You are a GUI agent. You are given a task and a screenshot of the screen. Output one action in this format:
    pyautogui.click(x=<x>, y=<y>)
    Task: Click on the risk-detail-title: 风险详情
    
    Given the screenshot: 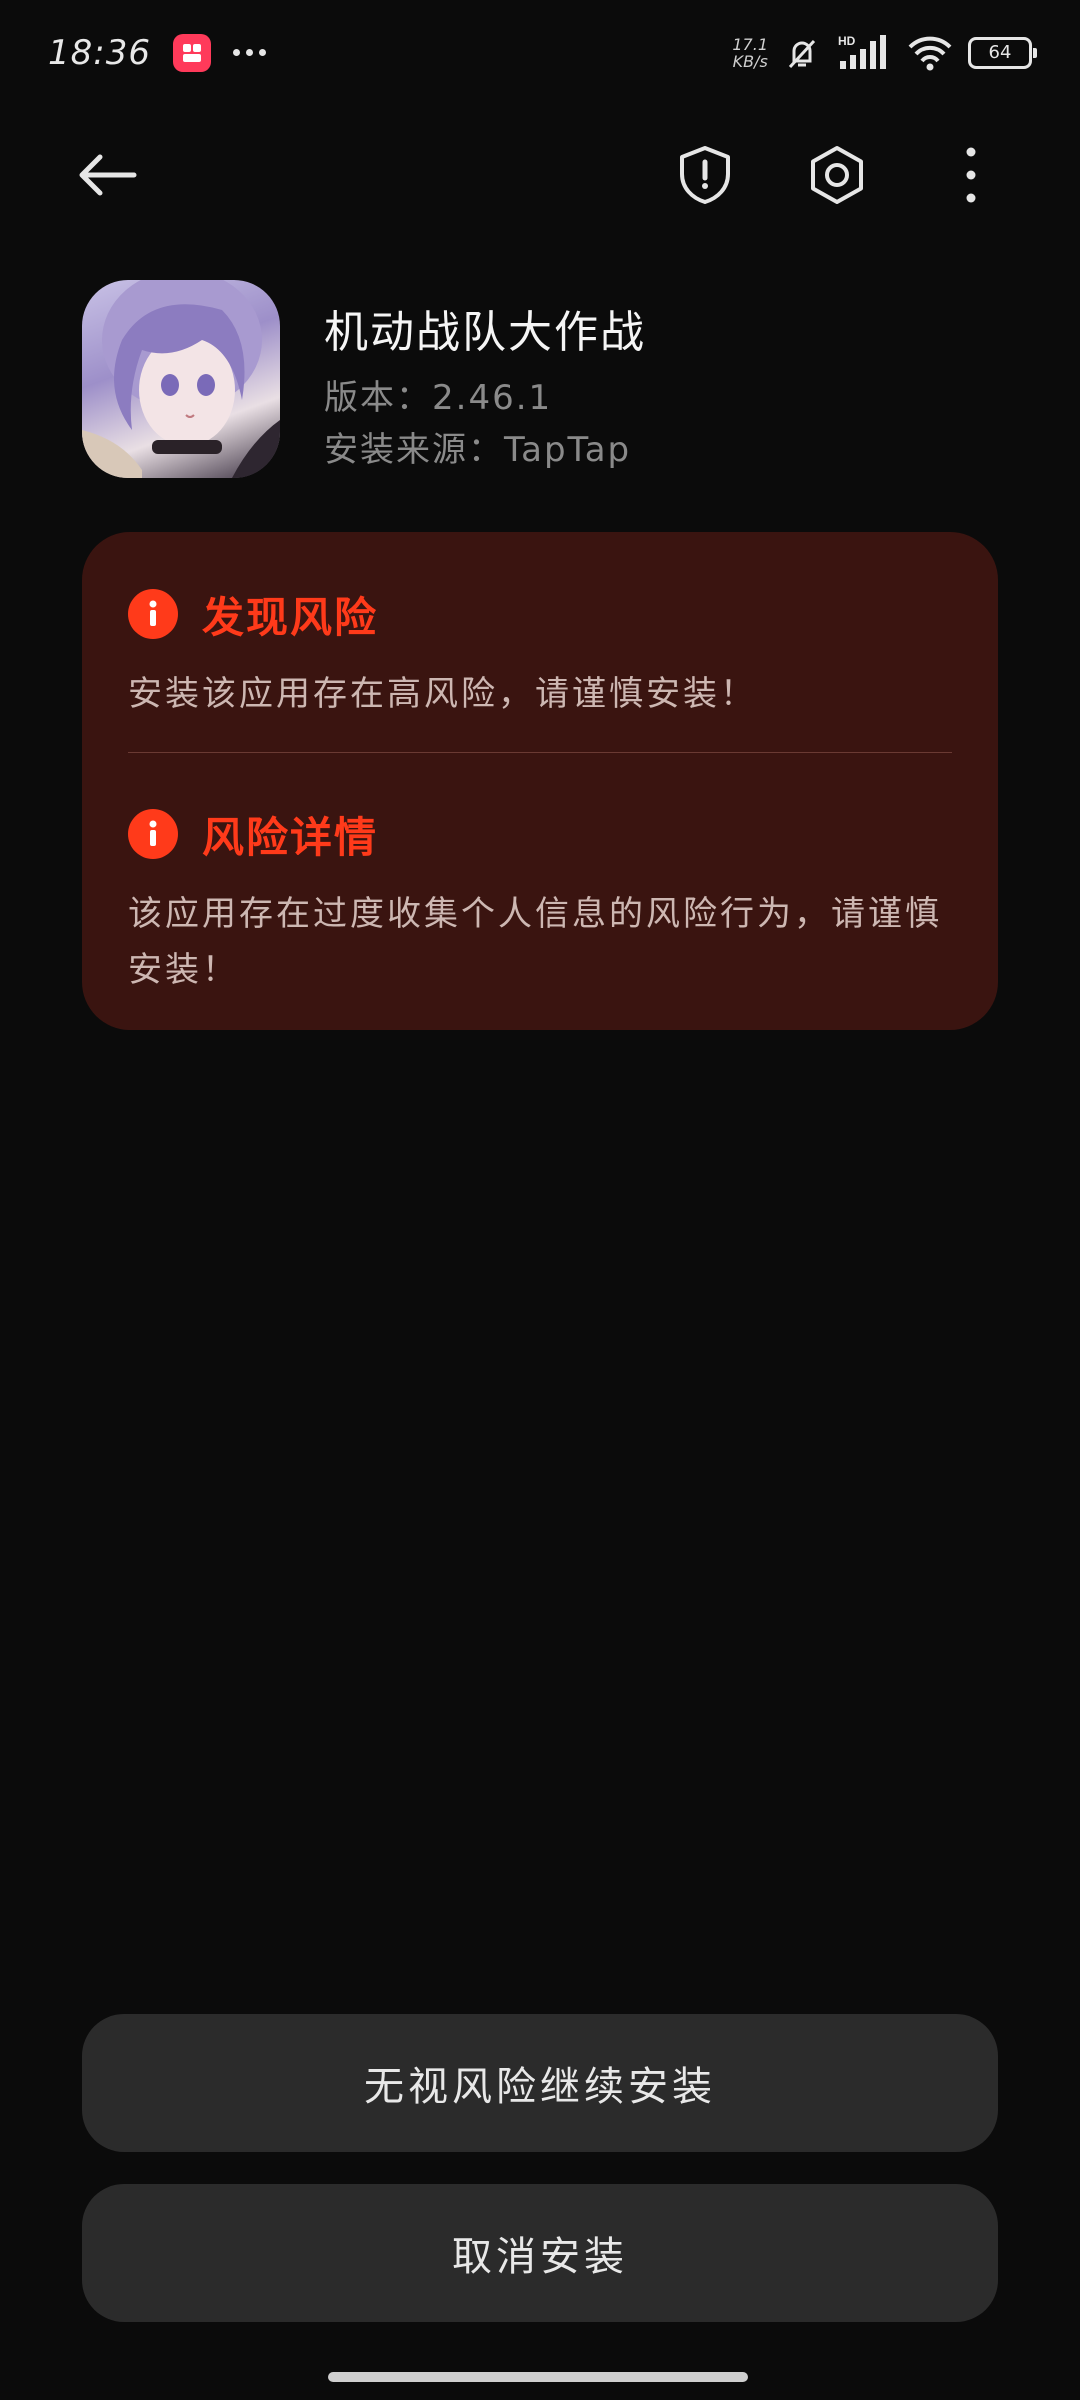 What is the action you would take?
    pyautogui.click(x=290, y=837)
    